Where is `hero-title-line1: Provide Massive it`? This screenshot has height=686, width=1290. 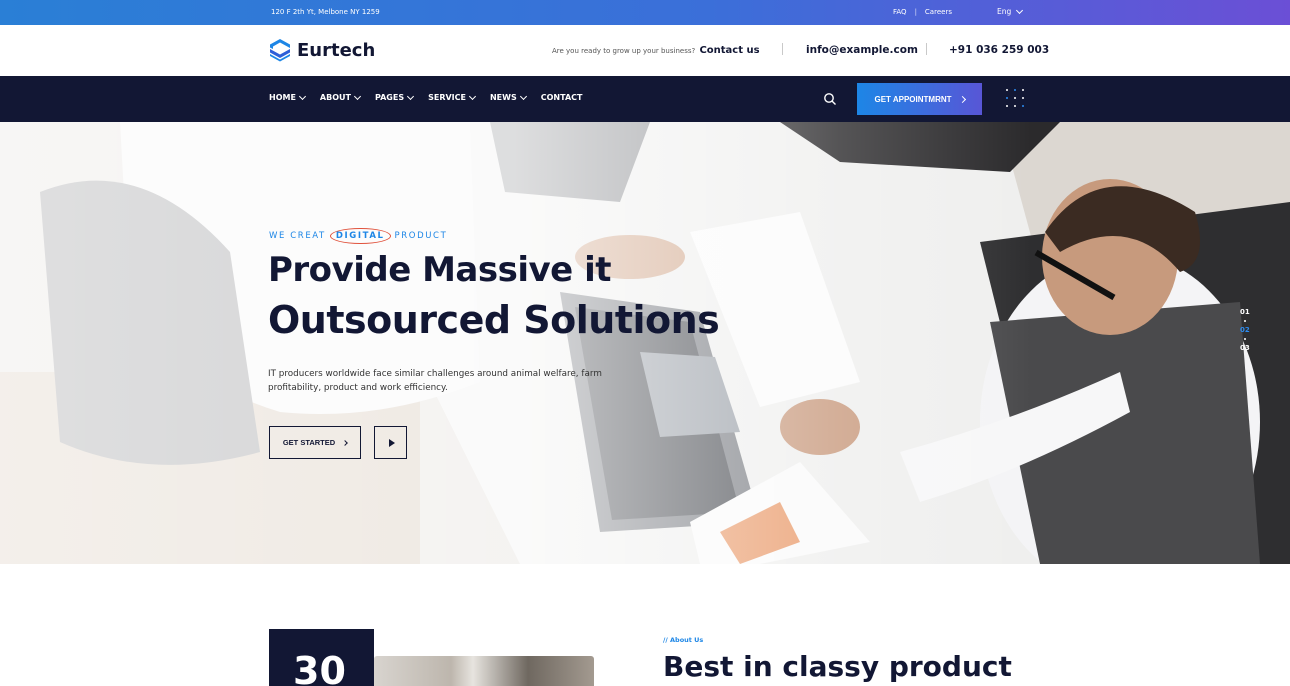 hero-title-line1: Provide Massive it is located at coordinates (439, 270).